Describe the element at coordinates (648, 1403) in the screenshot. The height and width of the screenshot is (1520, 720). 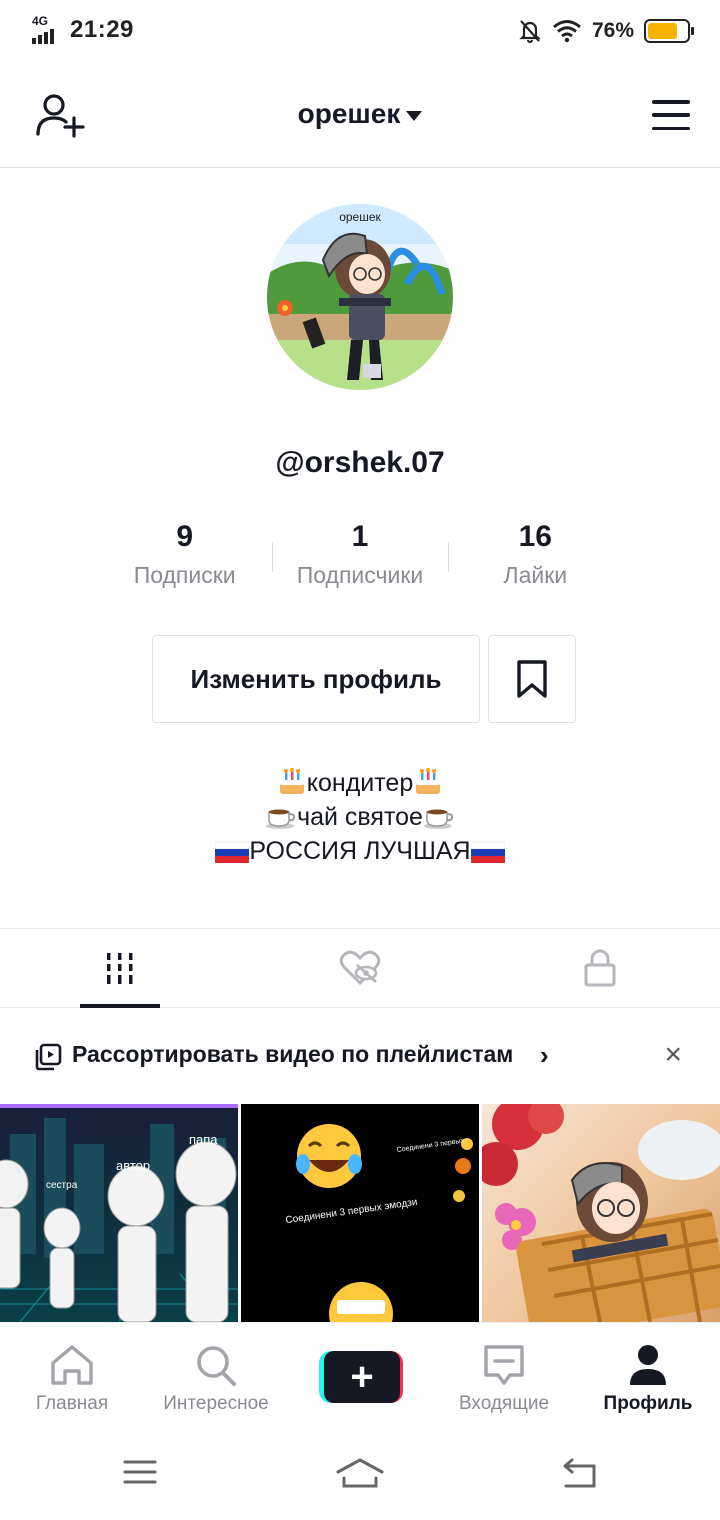
I see `nav-label: Профиль` at that location.